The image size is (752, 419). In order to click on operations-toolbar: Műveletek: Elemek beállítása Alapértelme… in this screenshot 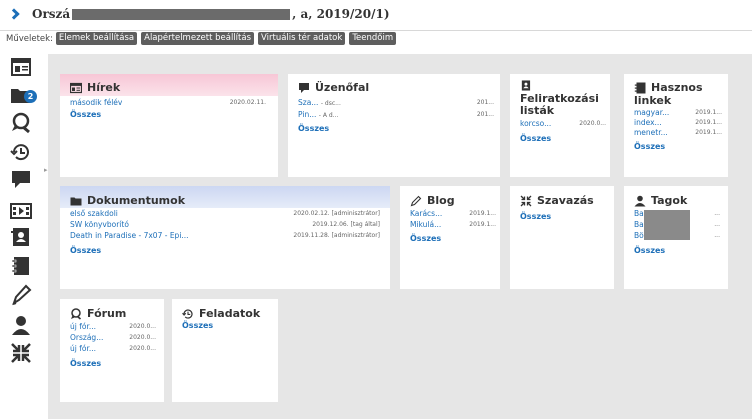, I will do `click(376, 38)`.